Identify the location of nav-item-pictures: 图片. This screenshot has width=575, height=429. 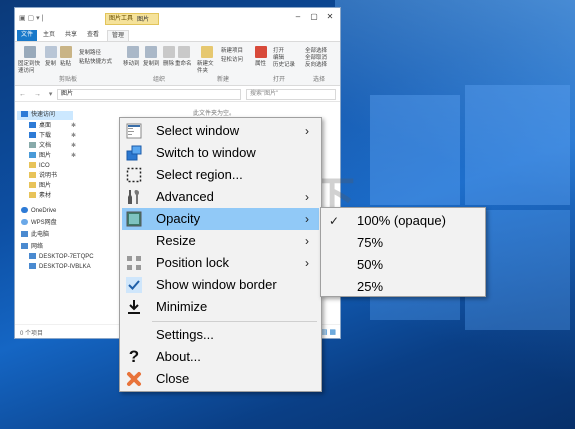
(40, 156).